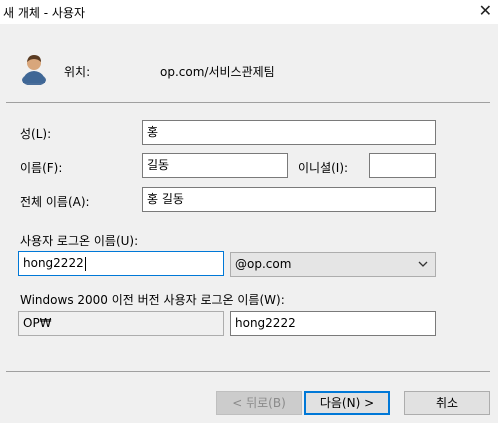 The height and width of the screenshot is (423, 498). What do you see at coordinates (402, 165) in the screenshot?
I see `initials-field` at bounding box center [402, 165].